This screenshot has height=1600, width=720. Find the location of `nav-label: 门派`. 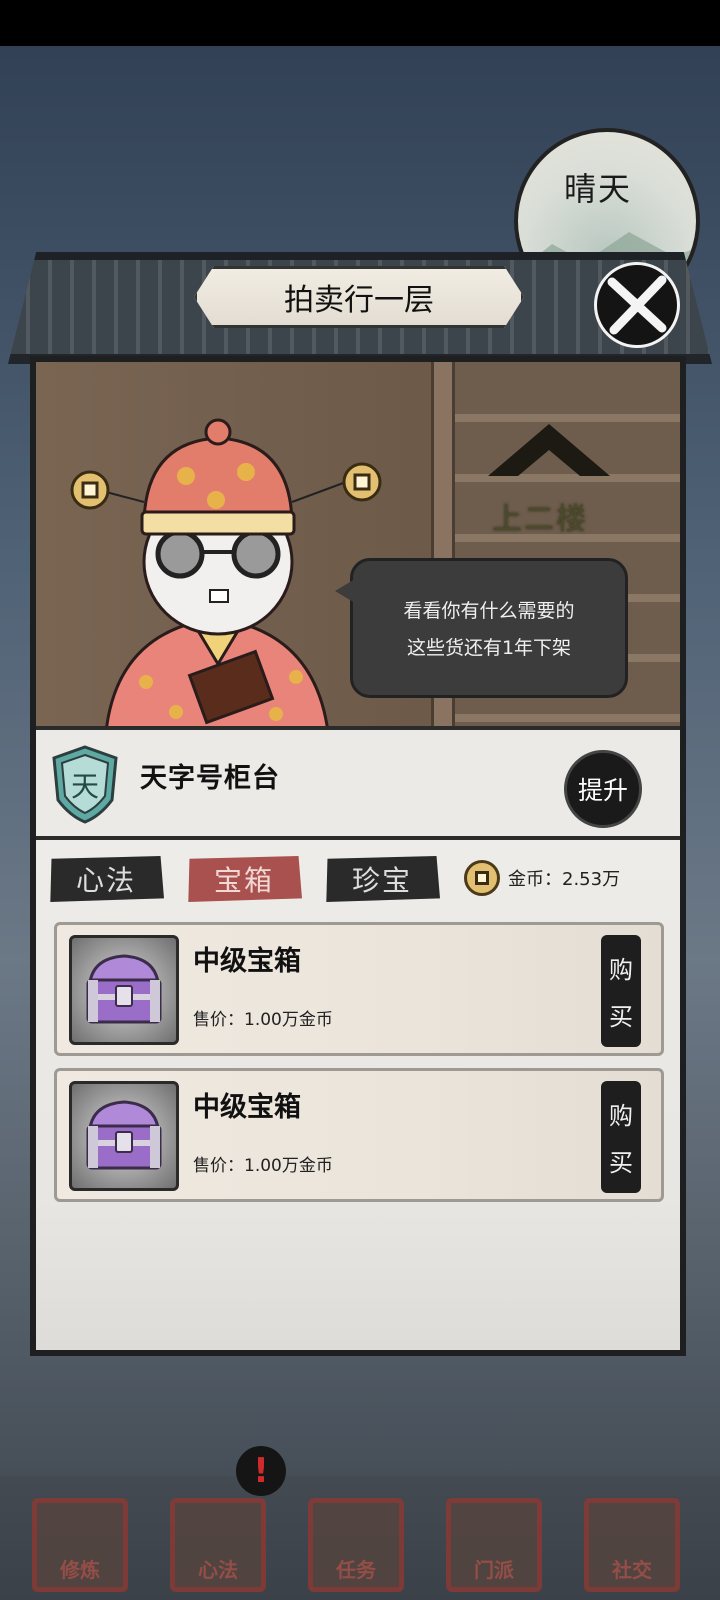

nav-label: 门派 is located at coordinates (494, 1570).